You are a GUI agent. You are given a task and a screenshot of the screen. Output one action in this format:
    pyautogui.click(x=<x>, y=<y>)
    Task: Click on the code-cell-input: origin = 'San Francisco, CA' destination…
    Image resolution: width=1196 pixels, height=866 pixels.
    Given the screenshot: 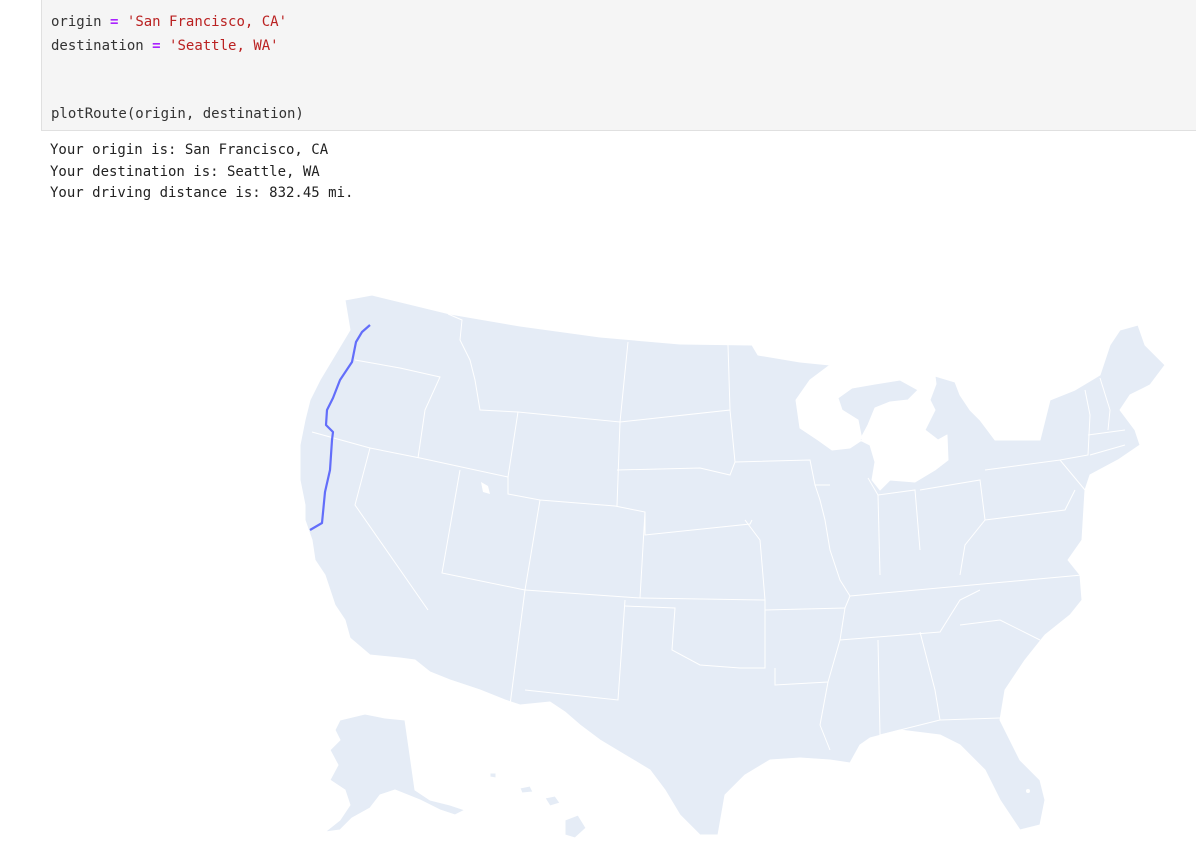 What is the action you would take?
    pyautogui.click(x=618, y=65)
    